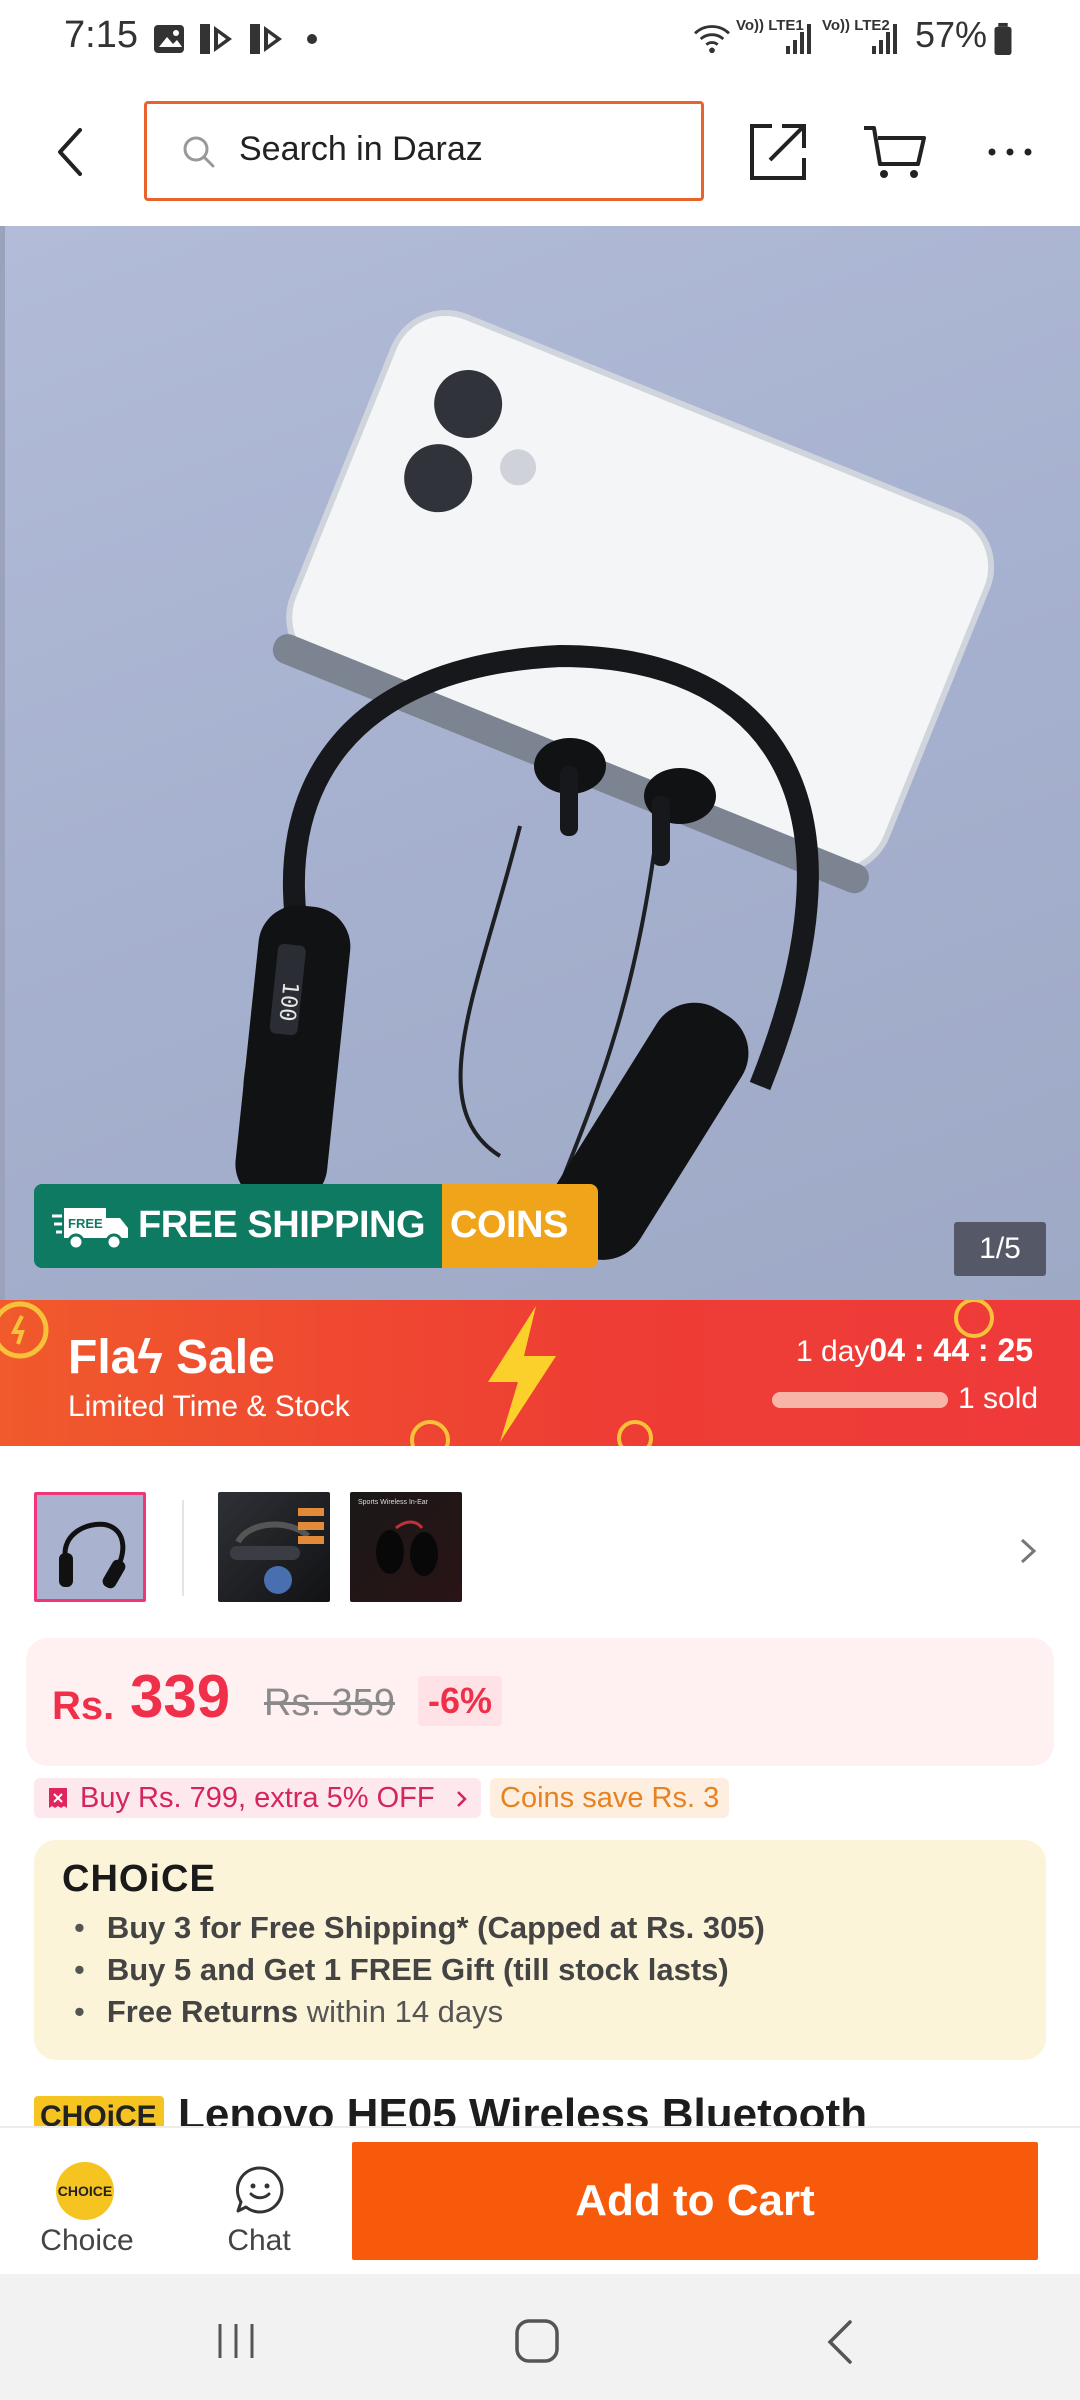  Describe the element at coordinates (236, 2341) in the screenshot. I see `recent-apps-icon` at that location.